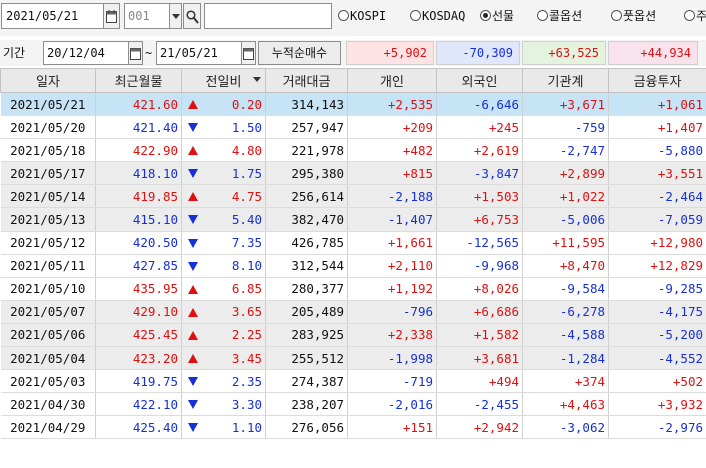 The height and width of the screenshot is (468, 706). What do you see at coordinates (14, 53) in the screenshot?
I see `period-label: 기간` at bounding box center [14, 53].